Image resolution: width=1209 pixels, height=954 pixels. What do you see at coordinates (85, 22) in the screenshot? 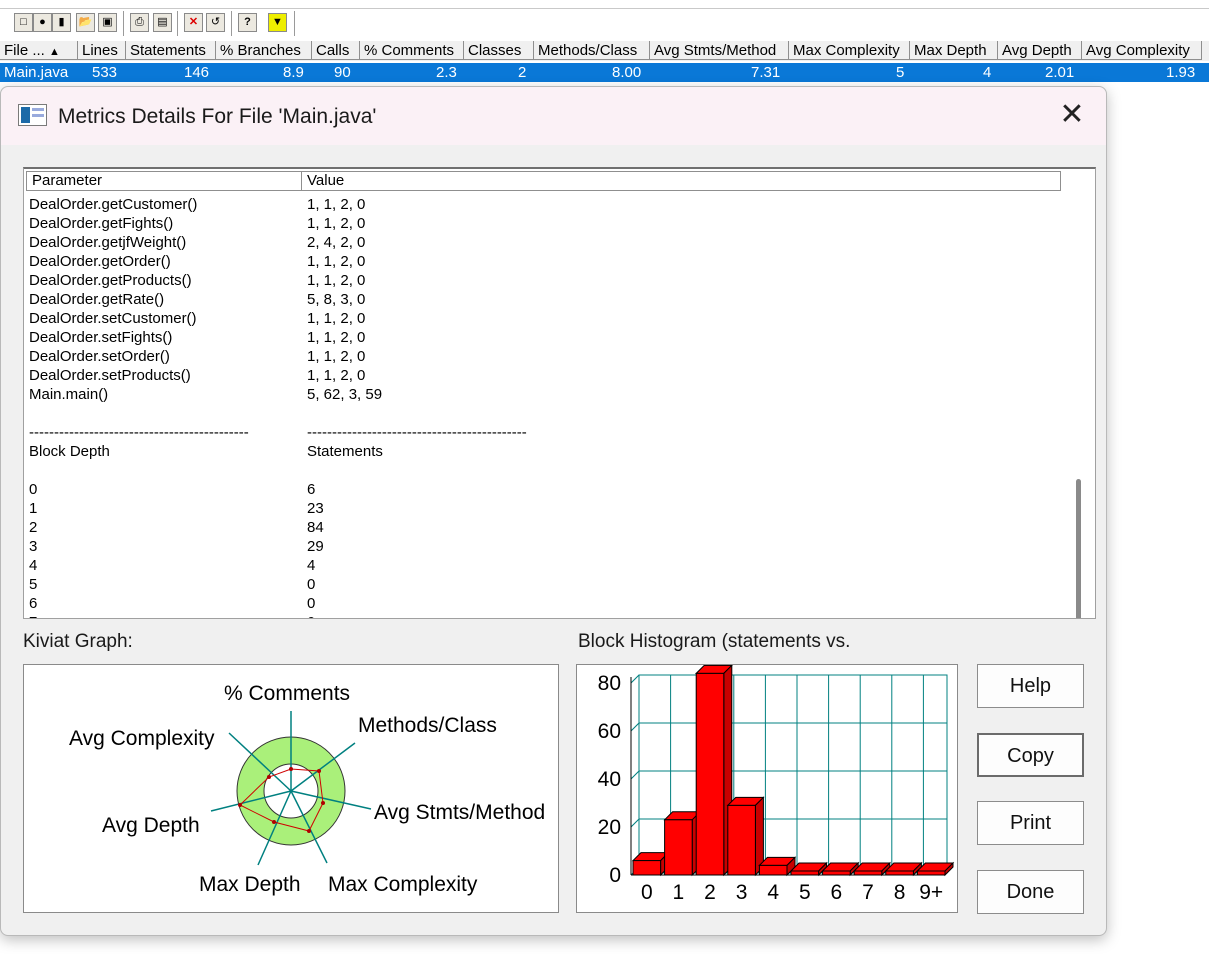
I see `open-folder-icon: 📂` at bounding box center [85, 22].